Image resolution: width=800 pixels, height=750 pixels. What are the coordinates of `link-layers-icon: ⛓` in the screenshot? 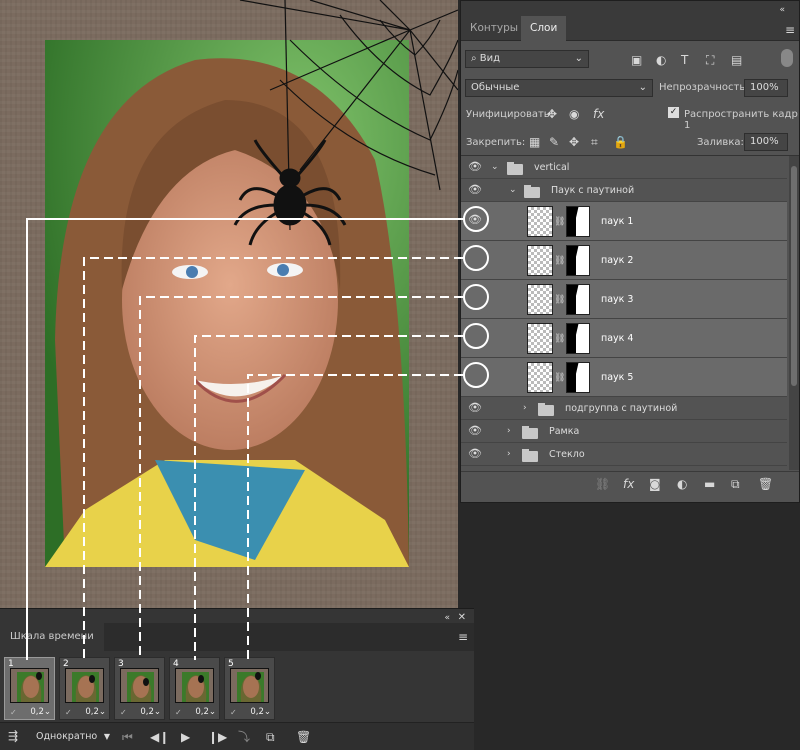 It's located at (602, 484).